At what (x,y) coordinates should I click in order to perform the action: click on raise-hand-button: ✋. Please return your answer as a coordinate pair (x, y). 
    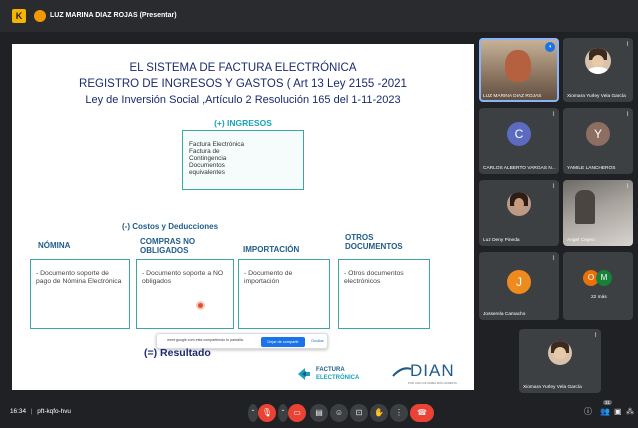
    Looking at the image, I should click on (379, 413).